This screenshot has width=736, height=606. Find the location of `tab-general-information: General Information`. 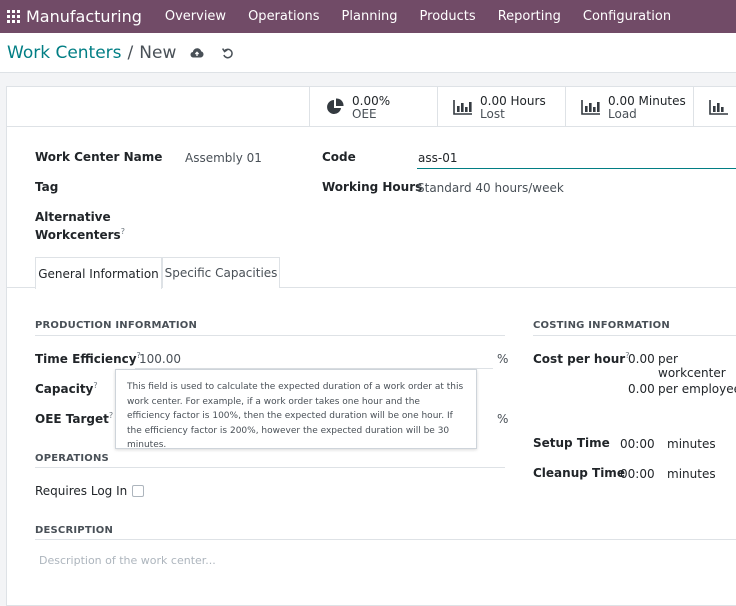

tab-general-information: General Information is located at coordinates (98, 273).